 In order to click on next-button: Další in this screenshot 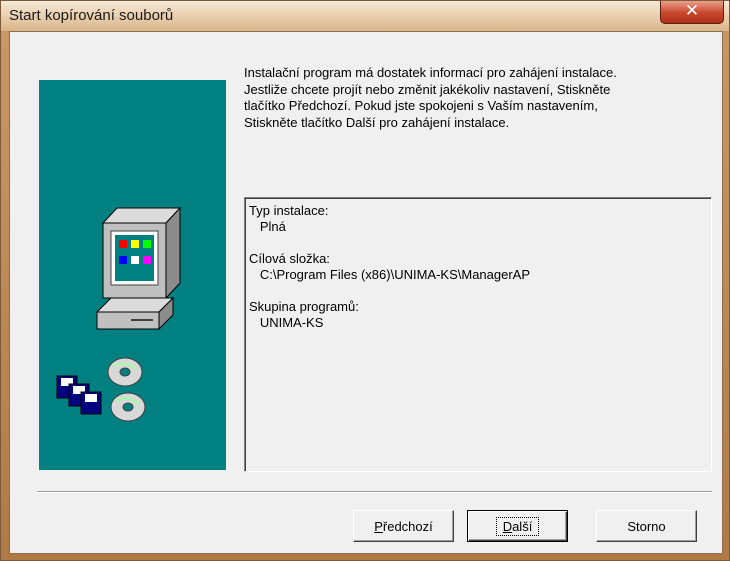, I will do `click(517, 526)`.